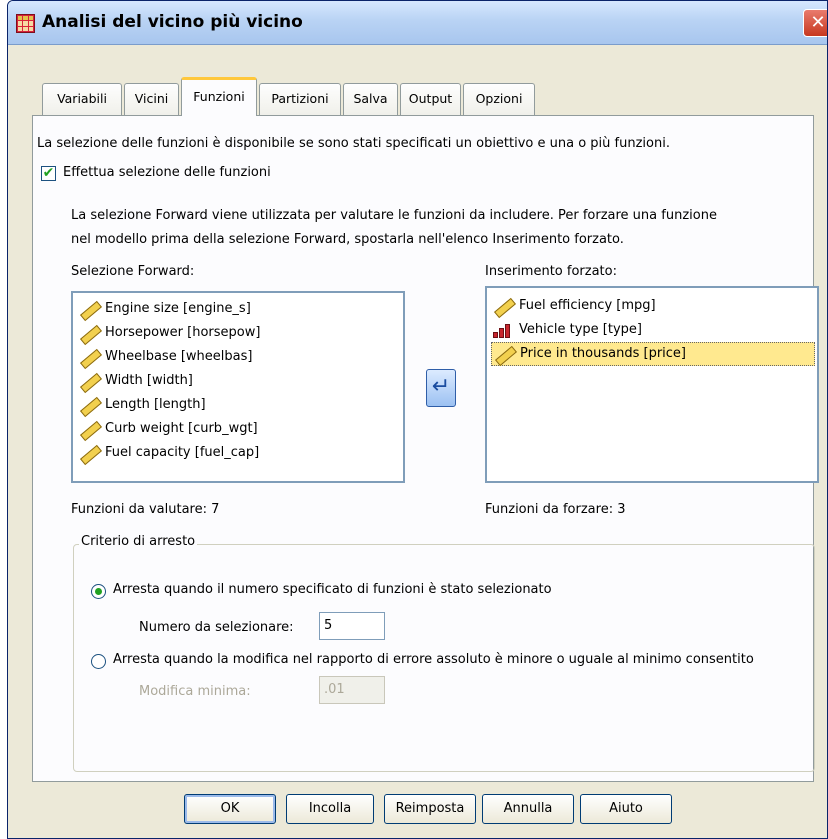 This screenshot has height=839, width=828. What do you see at coordinates (430, 809) in the screenshot?
I see `reset-button: Reimposta` at bounding box center [430, 809].